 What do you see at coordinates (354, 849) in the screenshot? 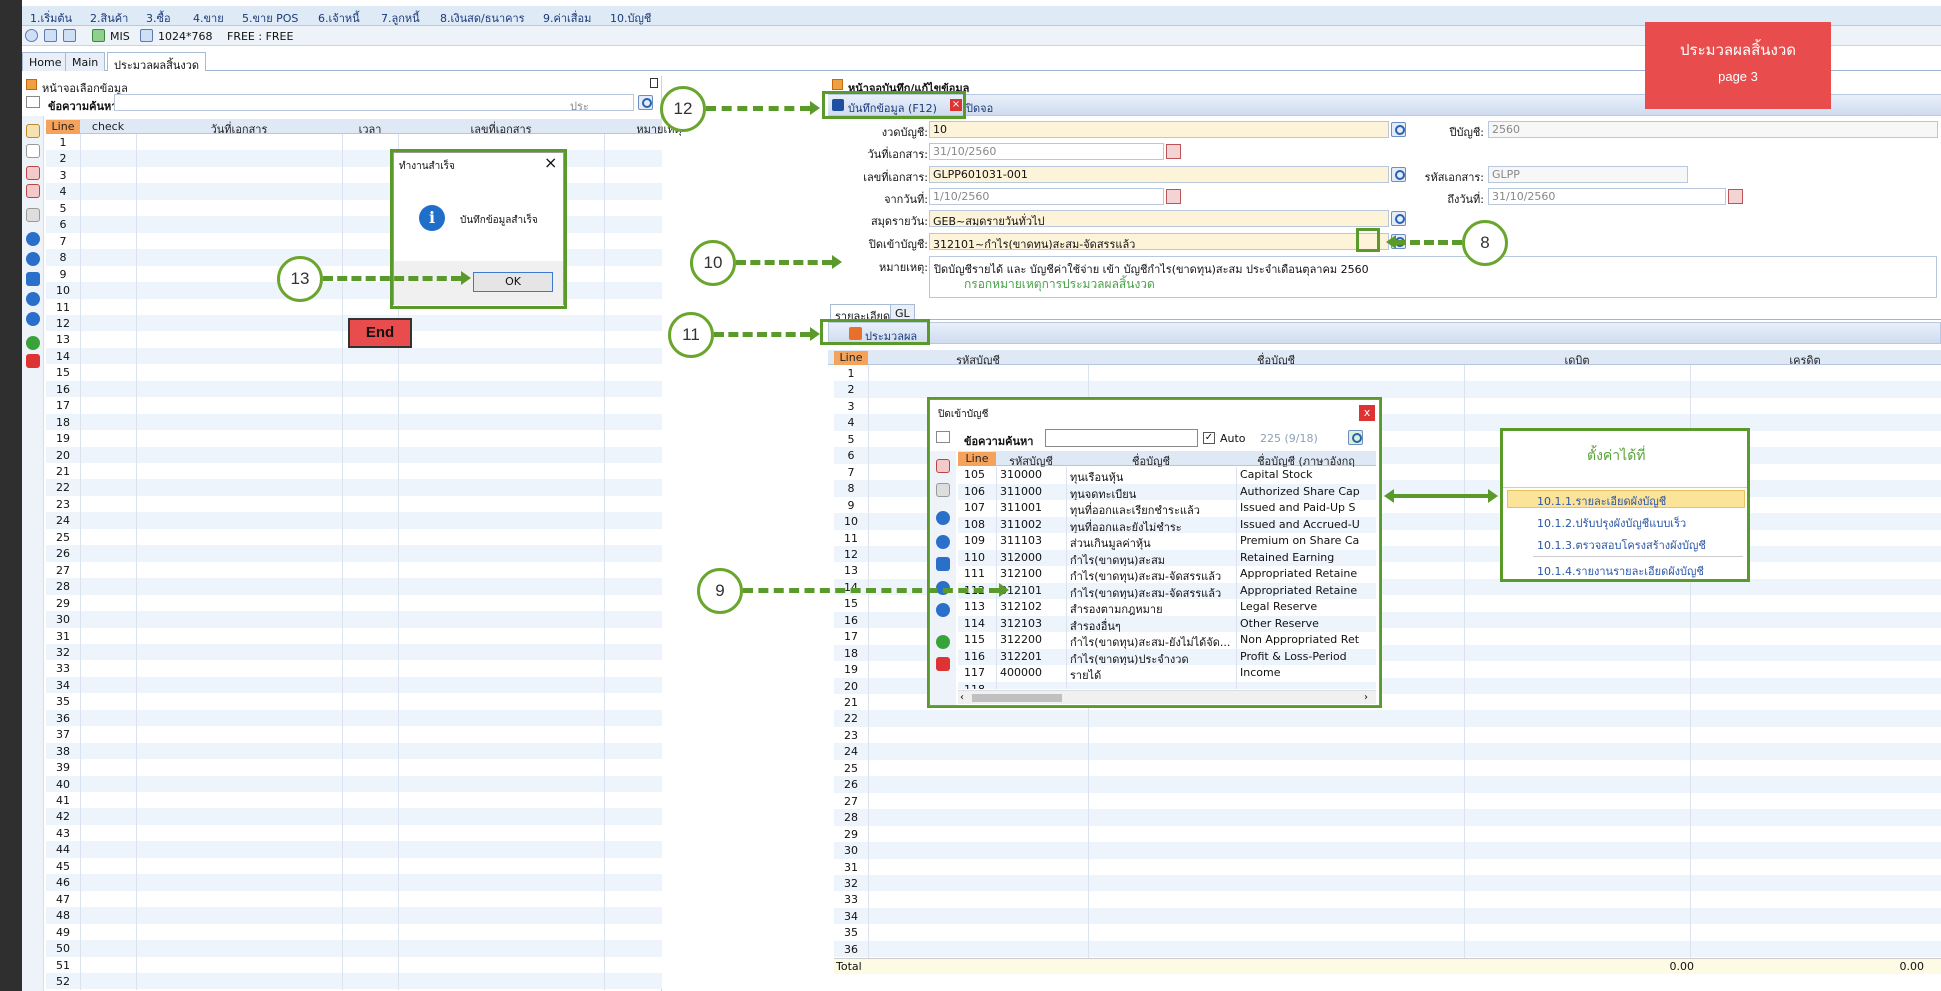
I see `table-row: 44` at bounding box center [354, 849].